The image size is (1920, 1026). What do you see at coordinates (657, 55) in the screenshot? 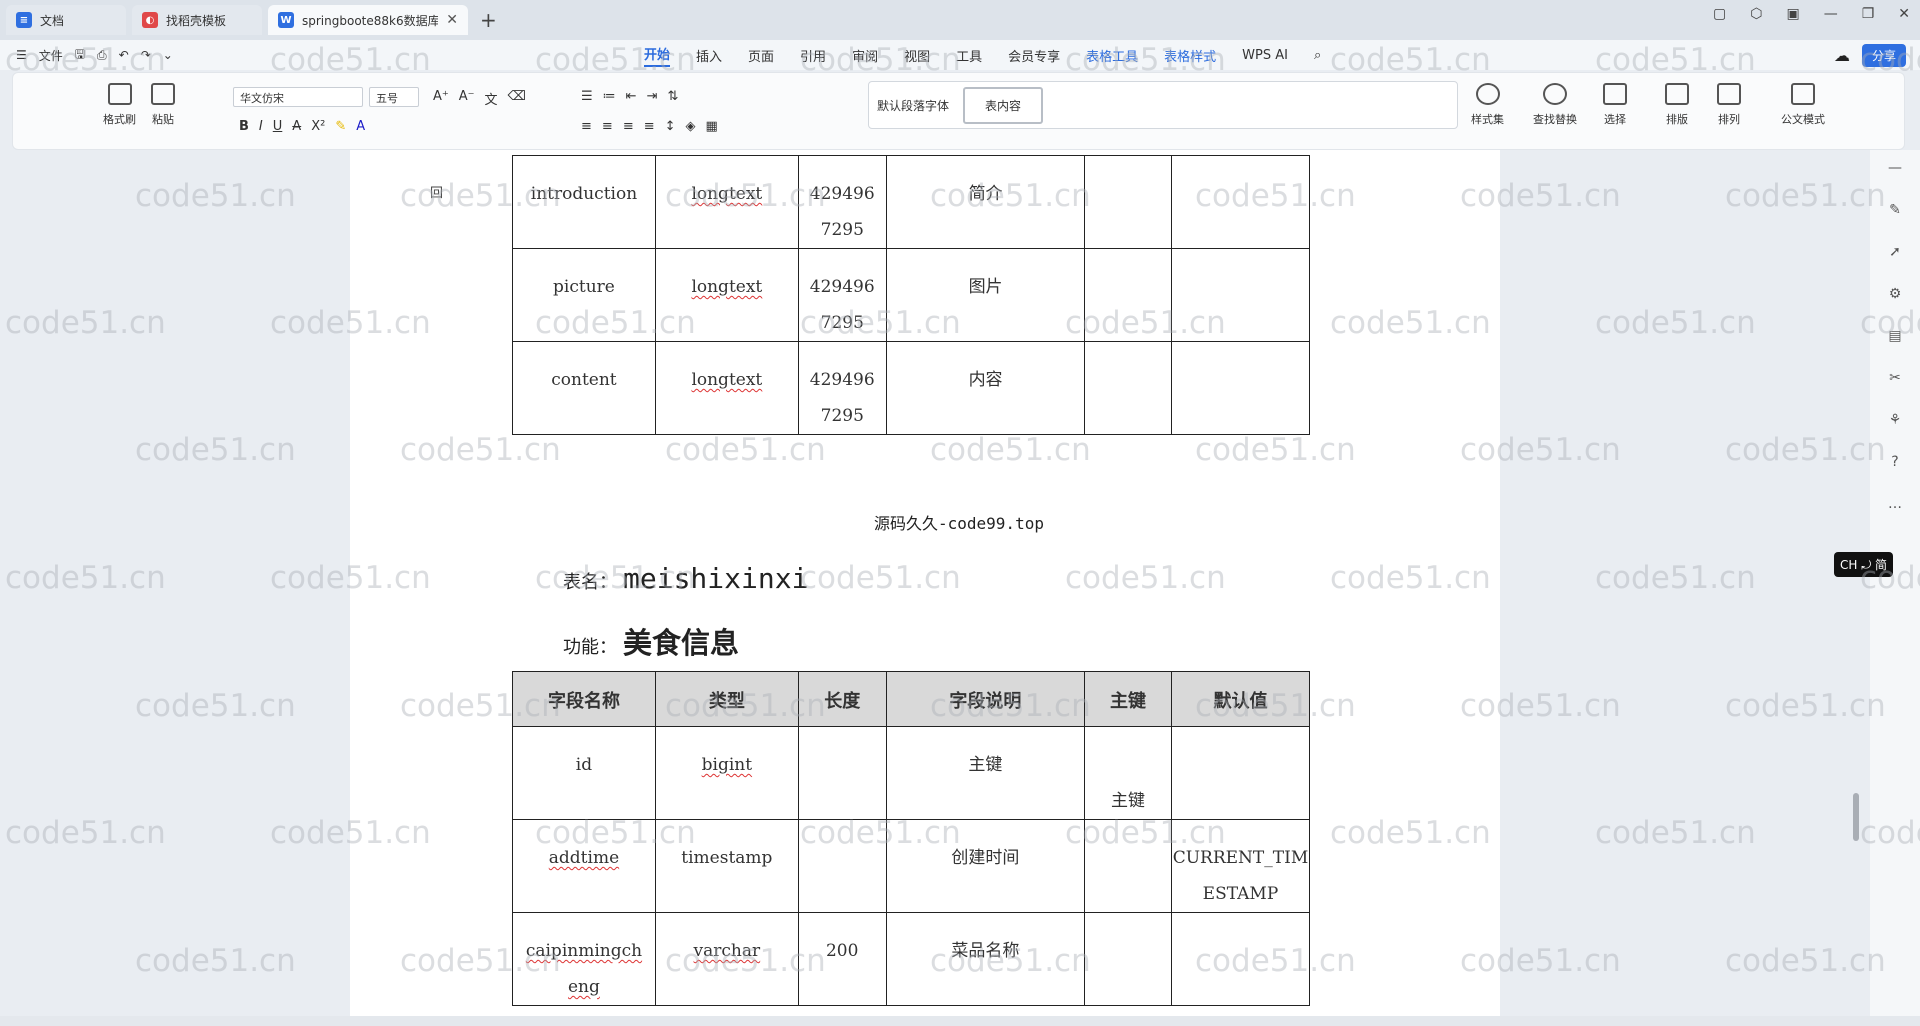
I see `tab-start: 开始` at bounding box center [657, 55].